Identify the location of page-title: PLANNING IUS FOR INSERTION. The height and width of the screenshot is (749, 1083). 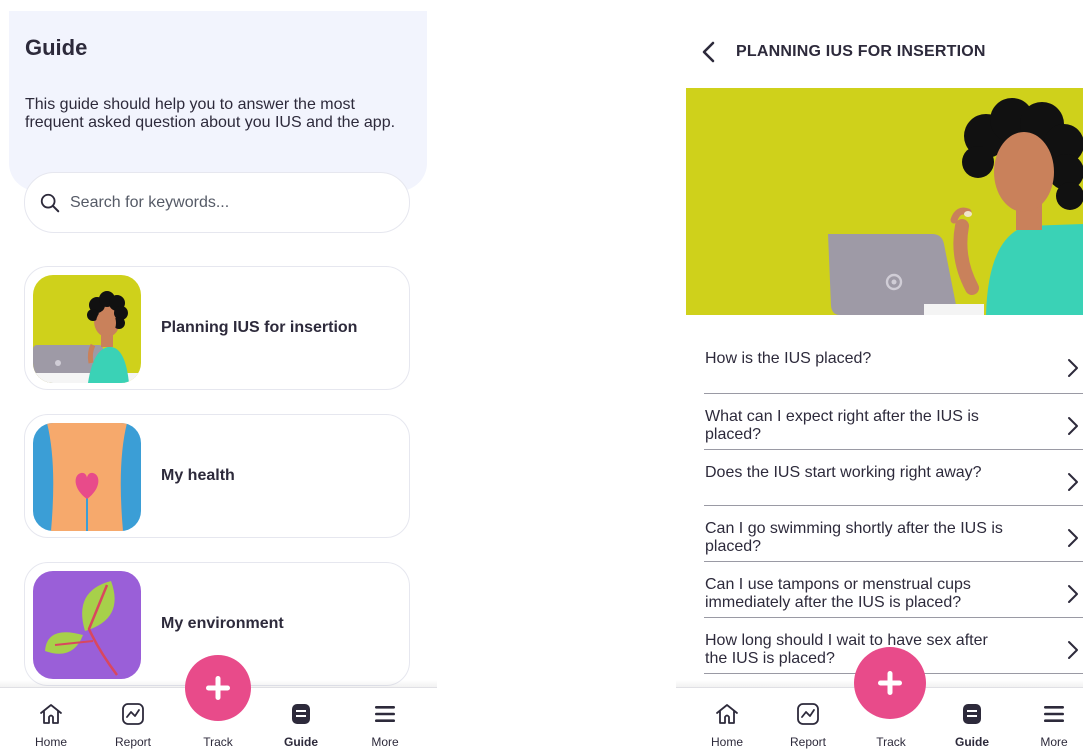
(861, 51).